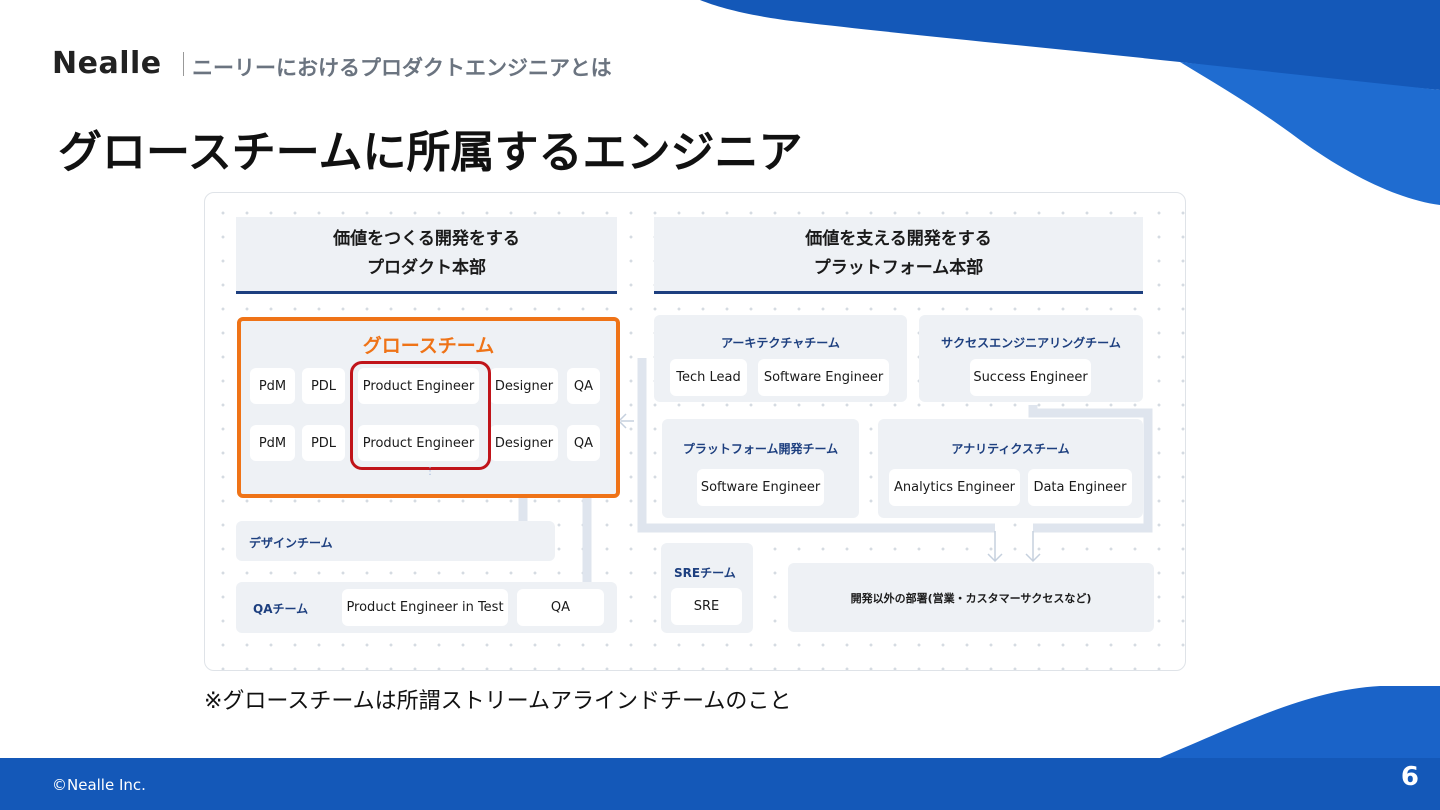 The image size is (1440, 810). Describe the element at coordinates (498, 701) in the screenshot. I see `footnote: ※グロースチームは所謂ストリームアラインドチームのこと` at that location.